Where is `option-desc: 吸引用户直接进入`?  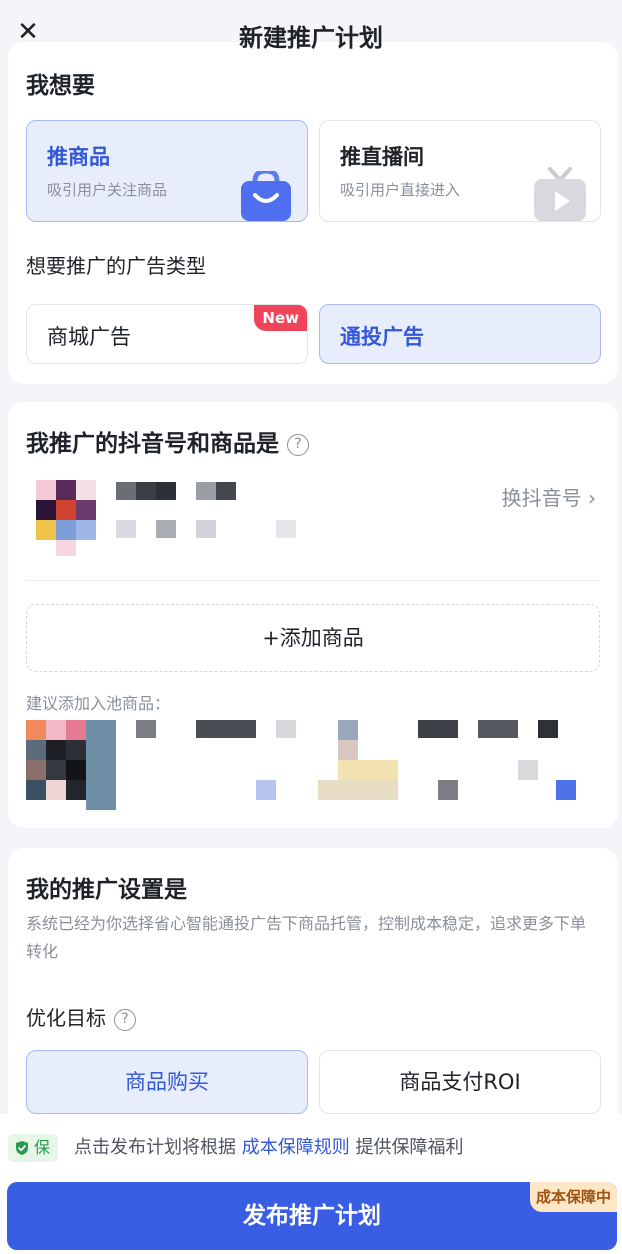 option-desc: 吸引用户直接进入 is located at coordinates (400, 190).